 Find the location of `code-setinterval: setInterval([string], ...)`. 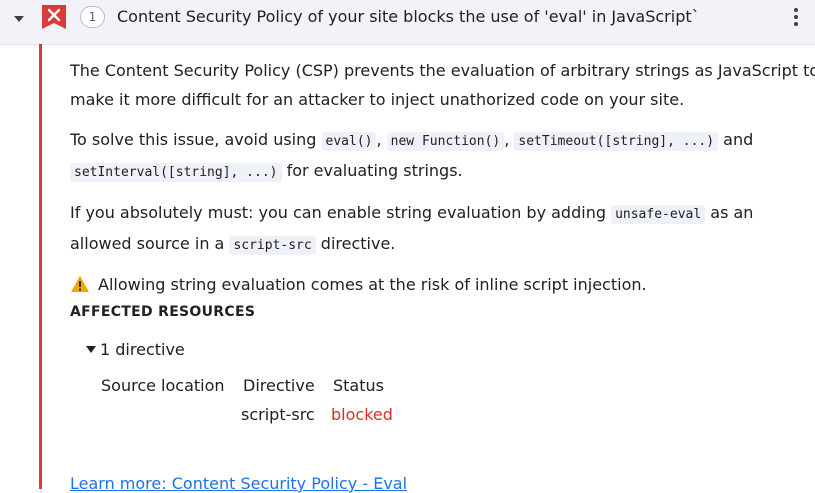

code-setinterval: setInterval([string], ...) is located at coordinates (176, 172).